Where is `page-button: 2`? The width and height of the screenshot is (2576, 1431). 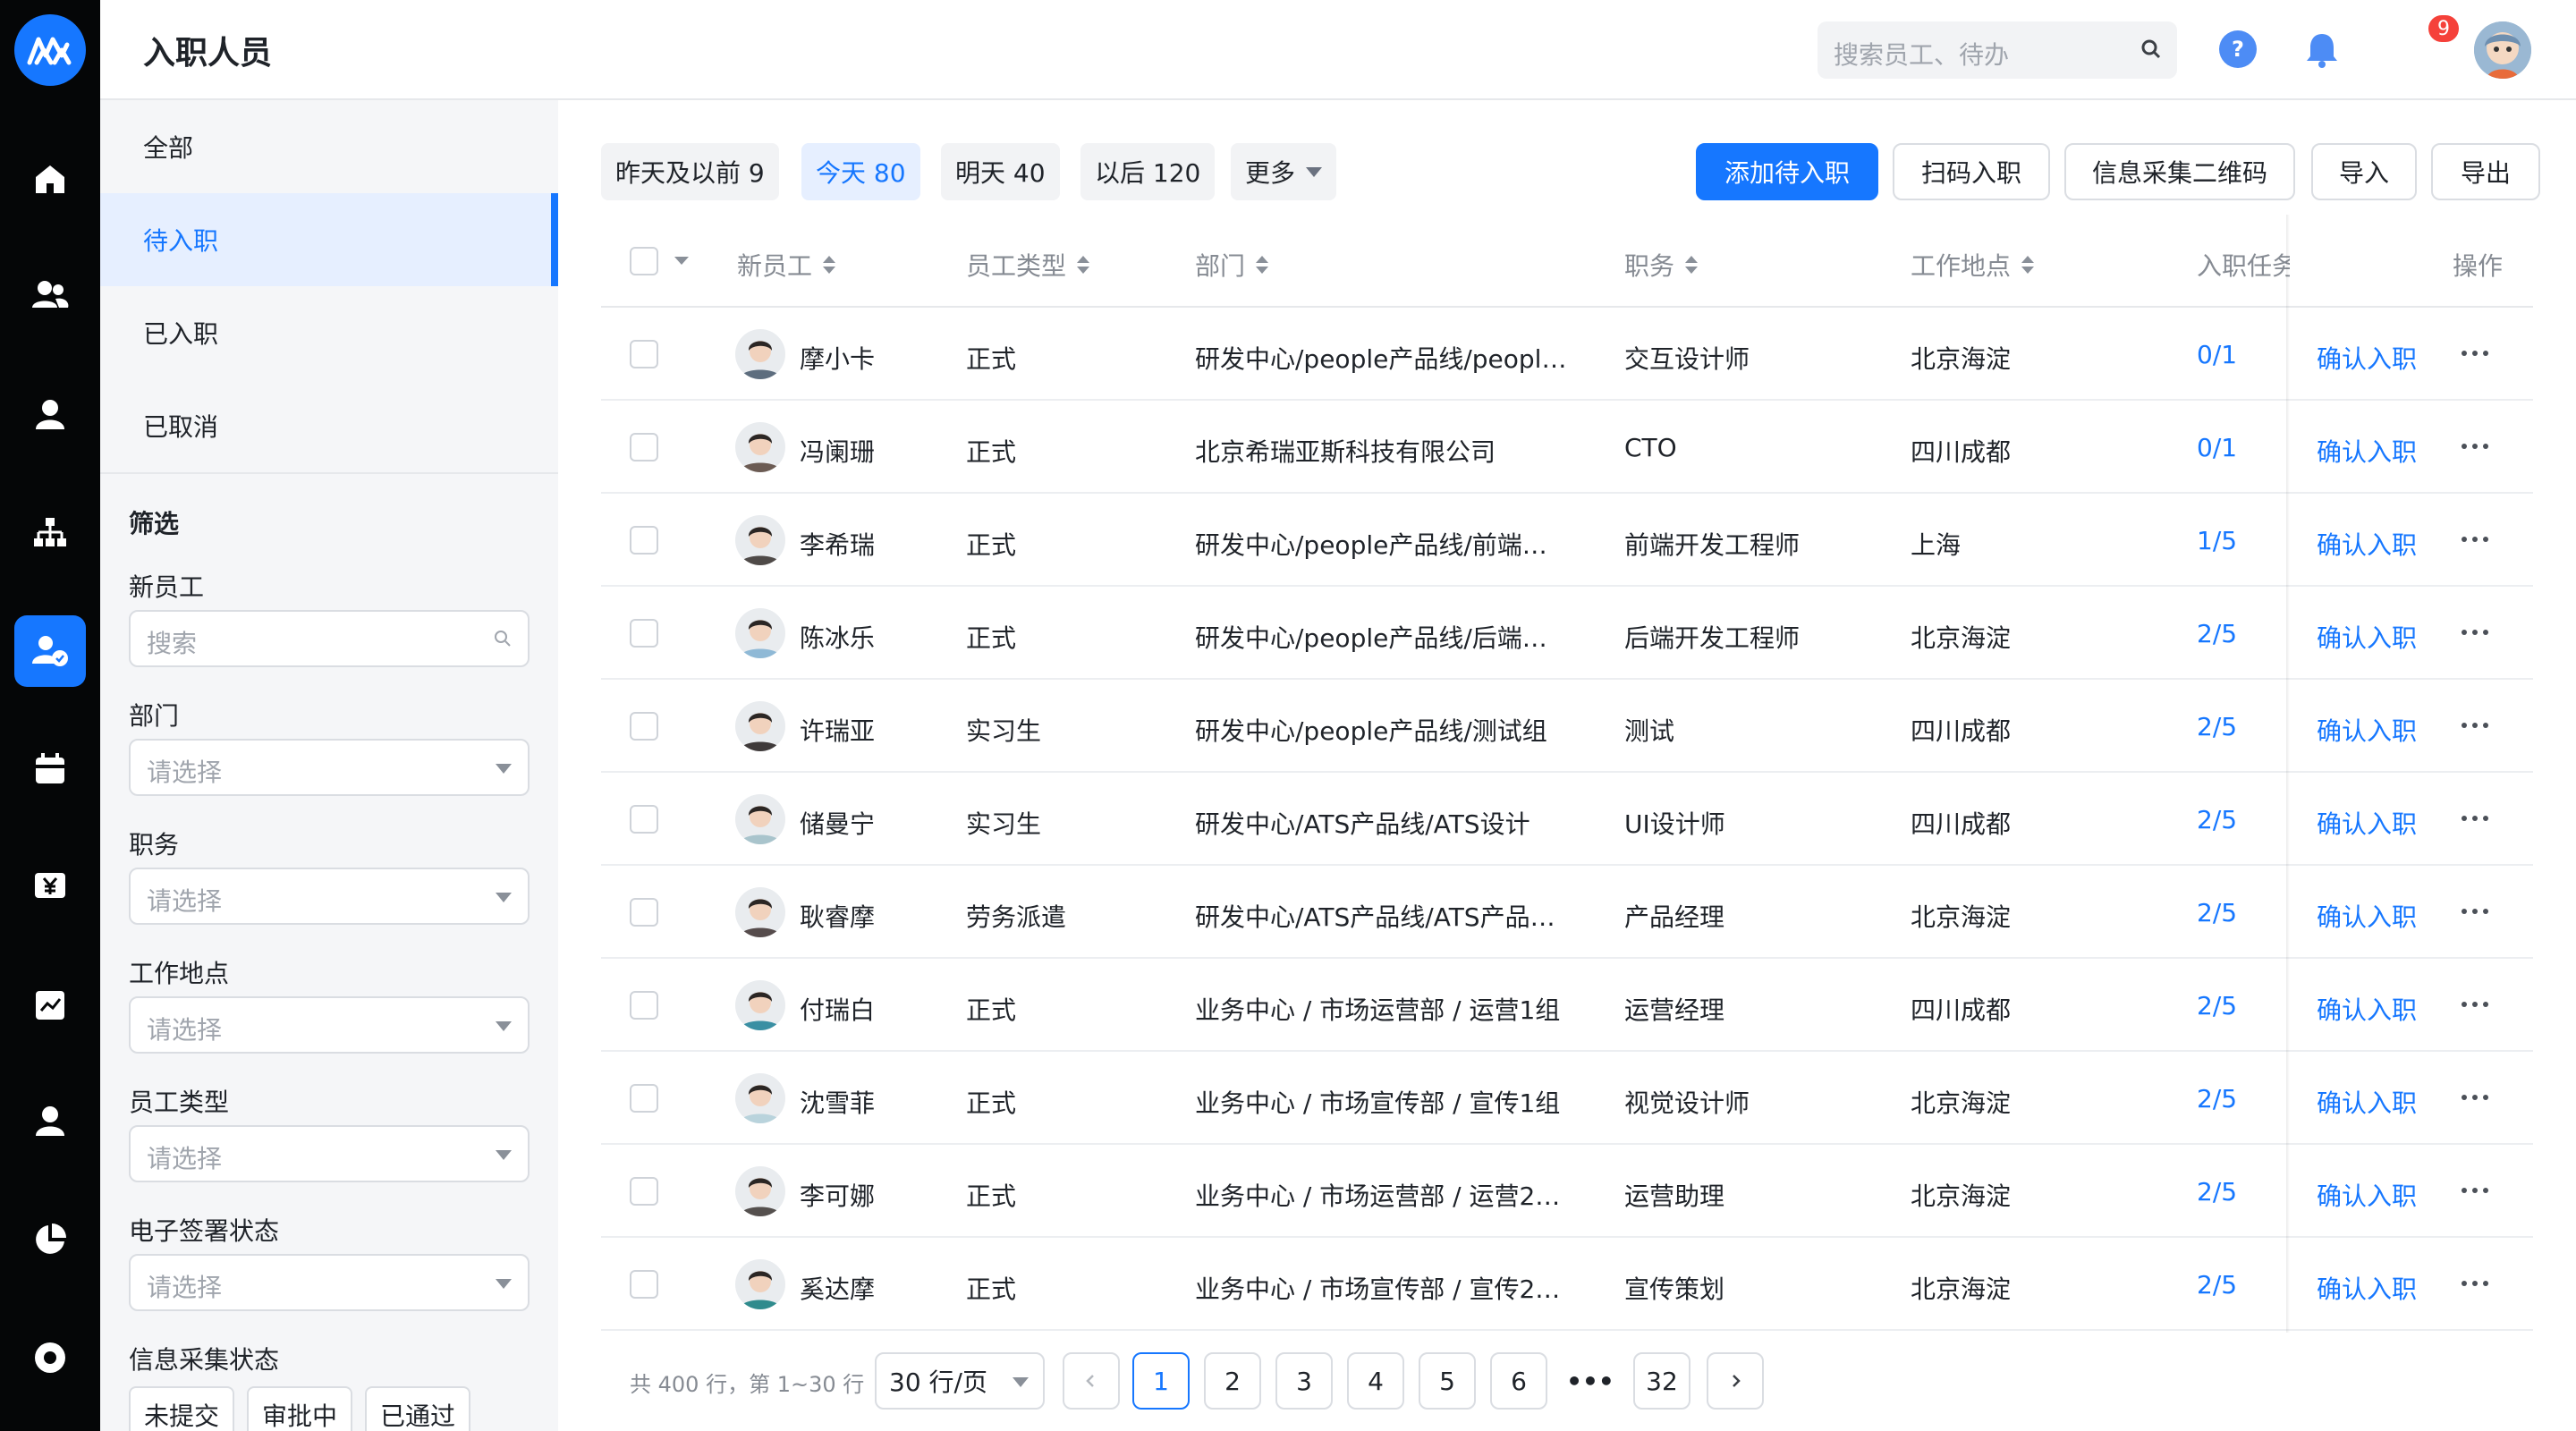
page-button: 2 is located at coordinates (1232, 1381).